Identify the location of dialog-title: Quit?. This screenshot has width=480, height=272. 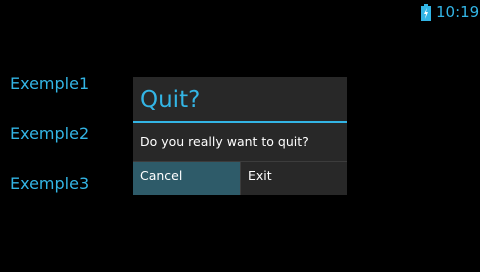
(170, 100).